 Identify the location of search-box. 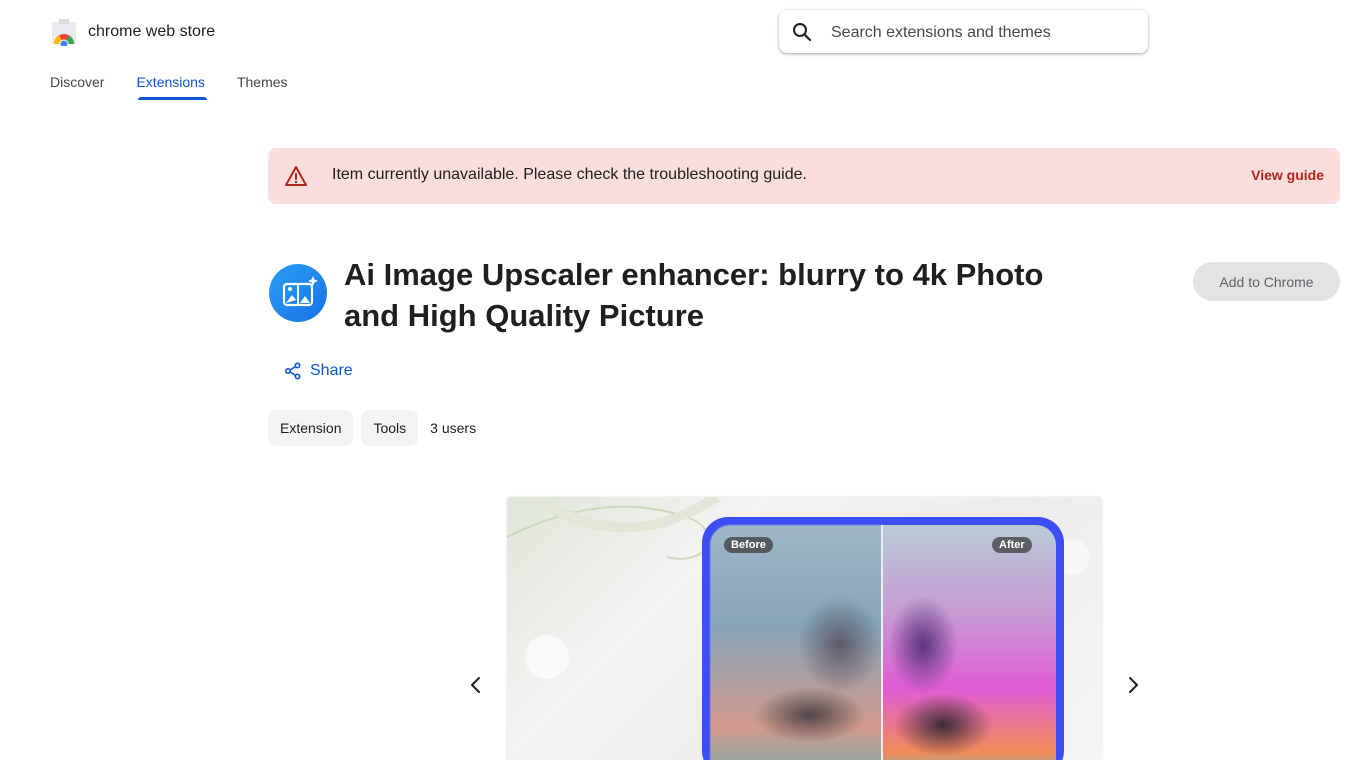
(963, 31).